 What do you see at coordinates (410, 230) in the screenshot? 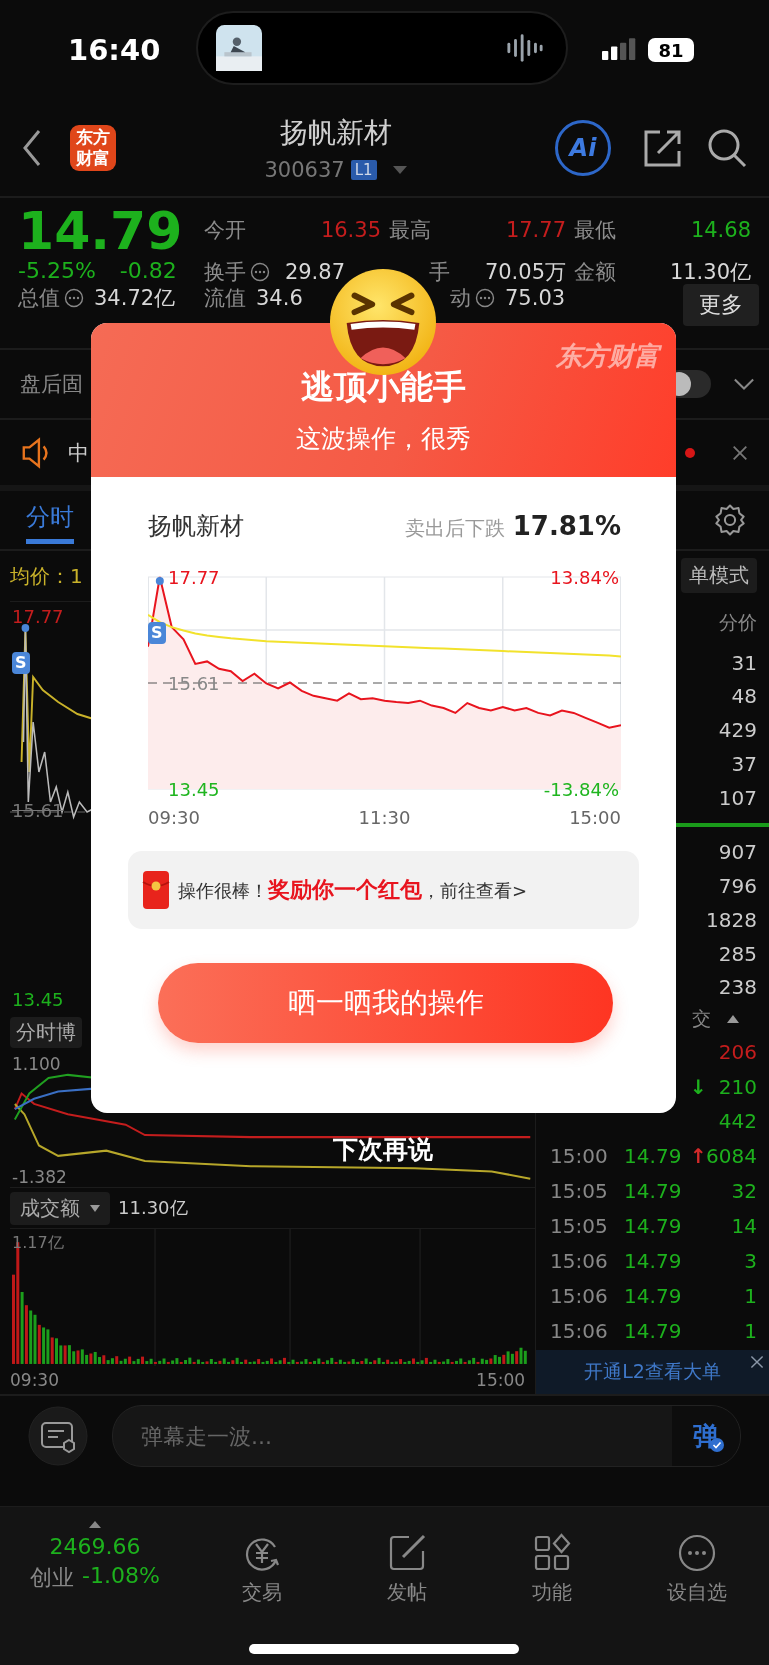
I see `stat-label: 最高` at bounding box center [410, 230].